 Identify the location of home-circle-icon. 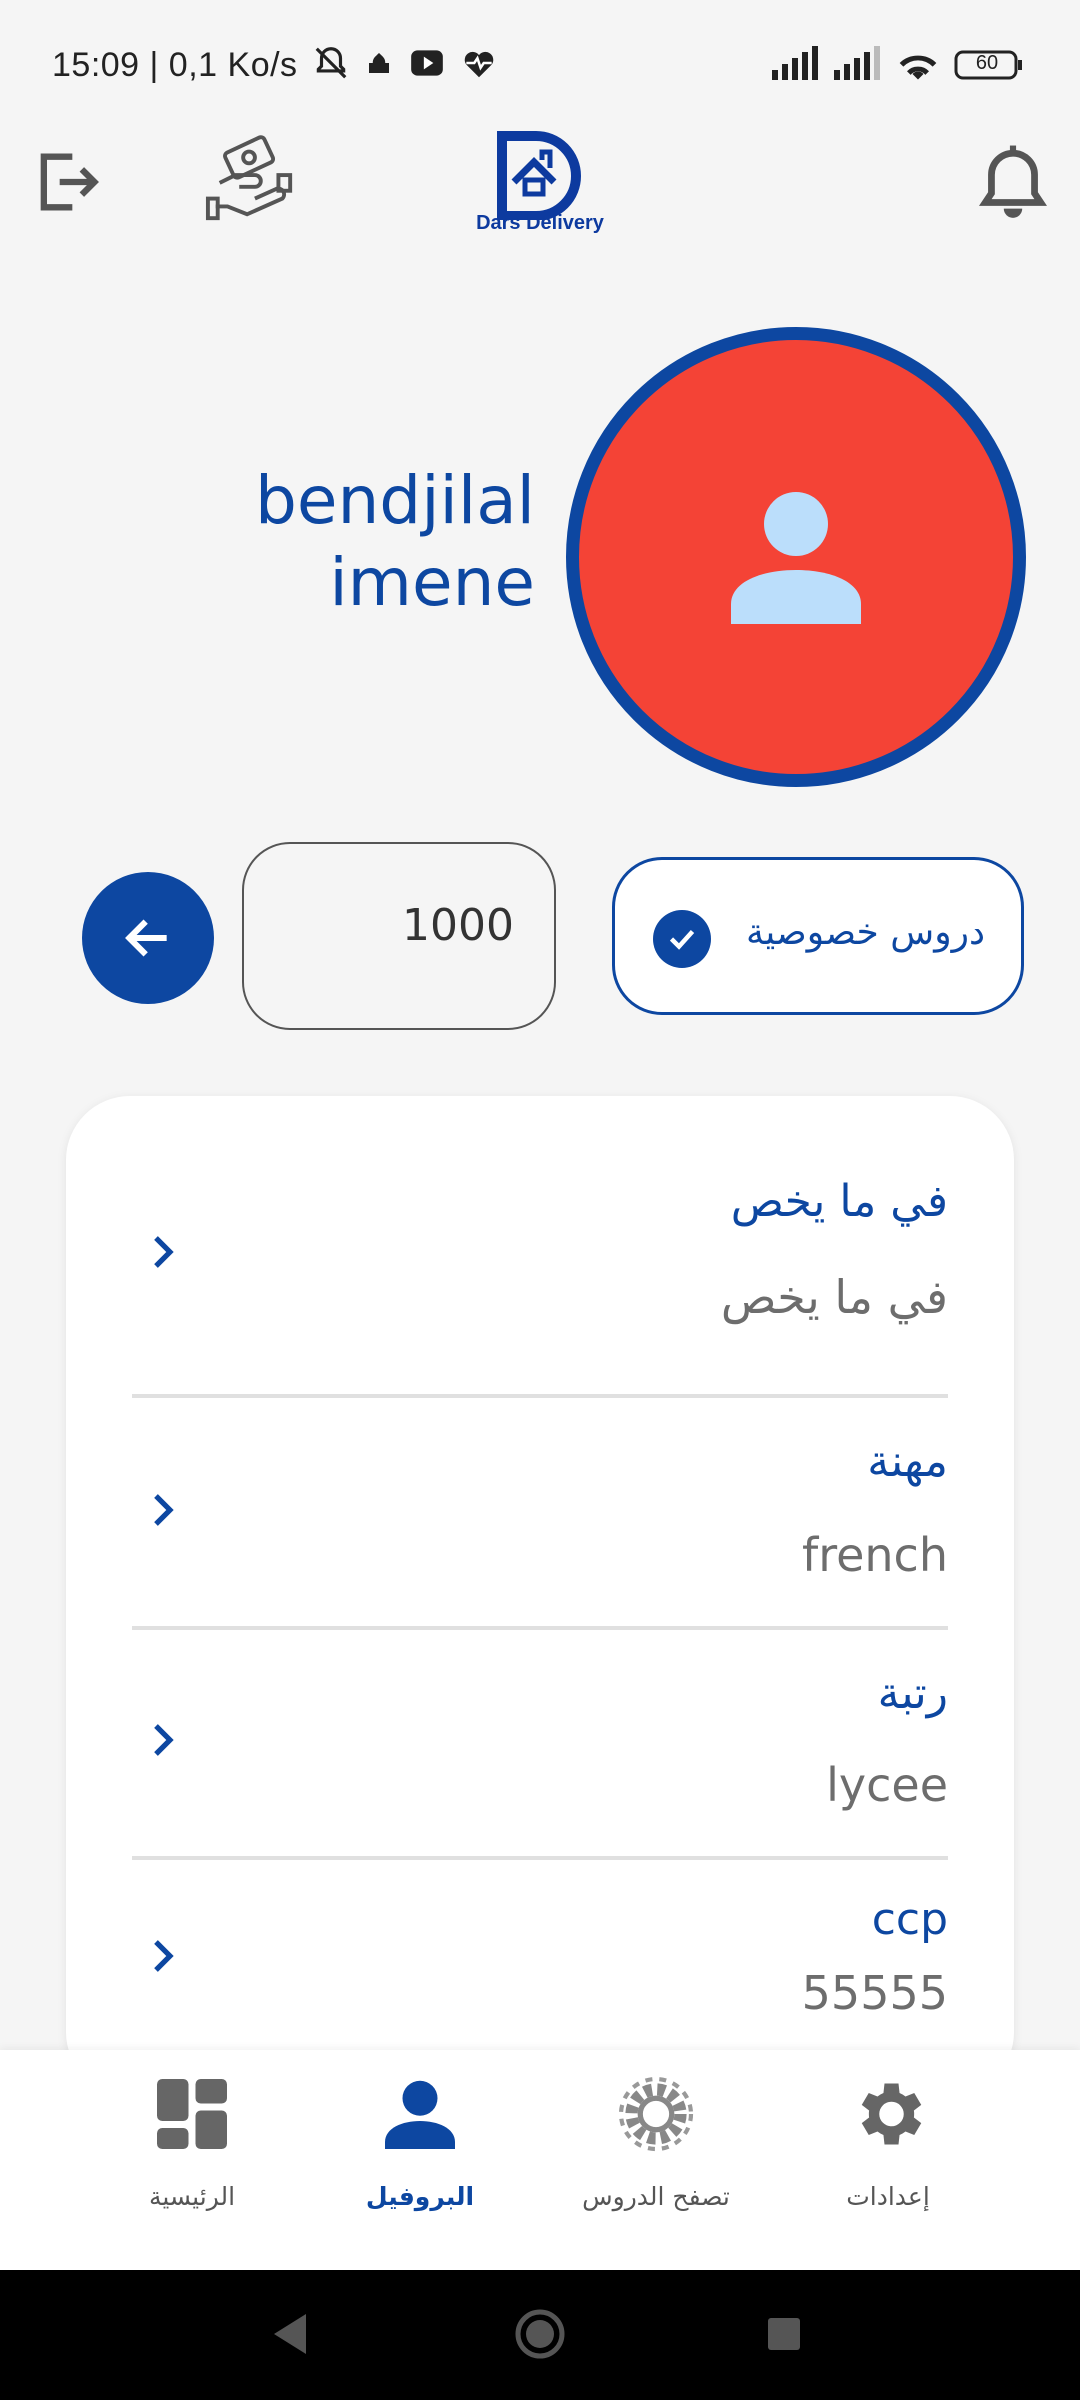
(540, 2334).